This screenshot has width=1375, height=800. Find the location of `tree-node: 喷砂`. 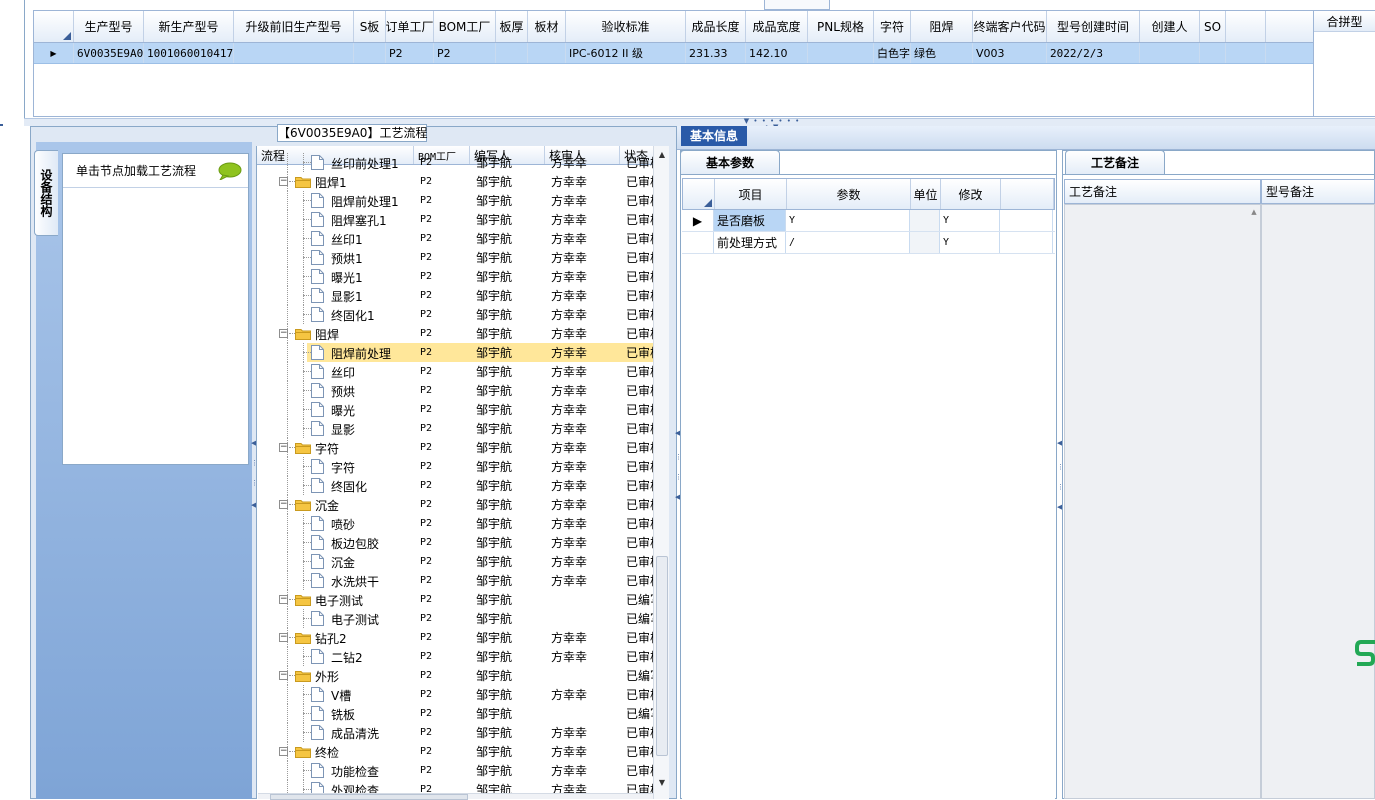

tree-node: 喷砂 is located at coordinates (335, 523).